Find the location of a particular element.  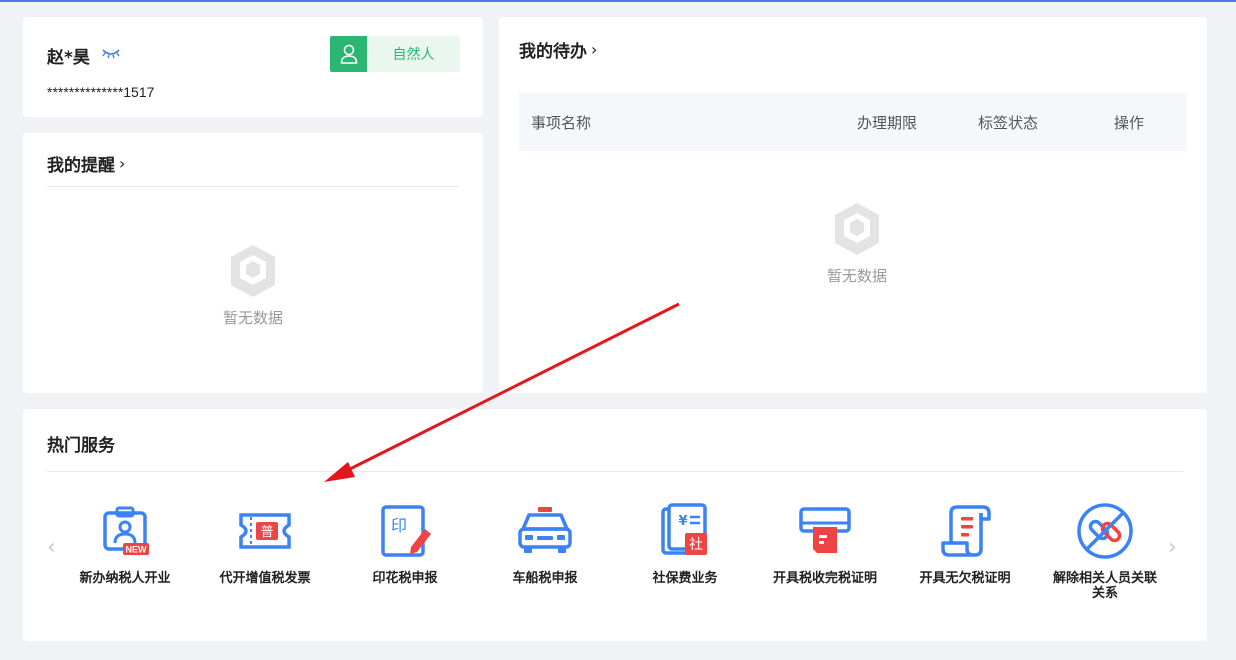

svg-text: NEW is located at coordinates (137, 550).